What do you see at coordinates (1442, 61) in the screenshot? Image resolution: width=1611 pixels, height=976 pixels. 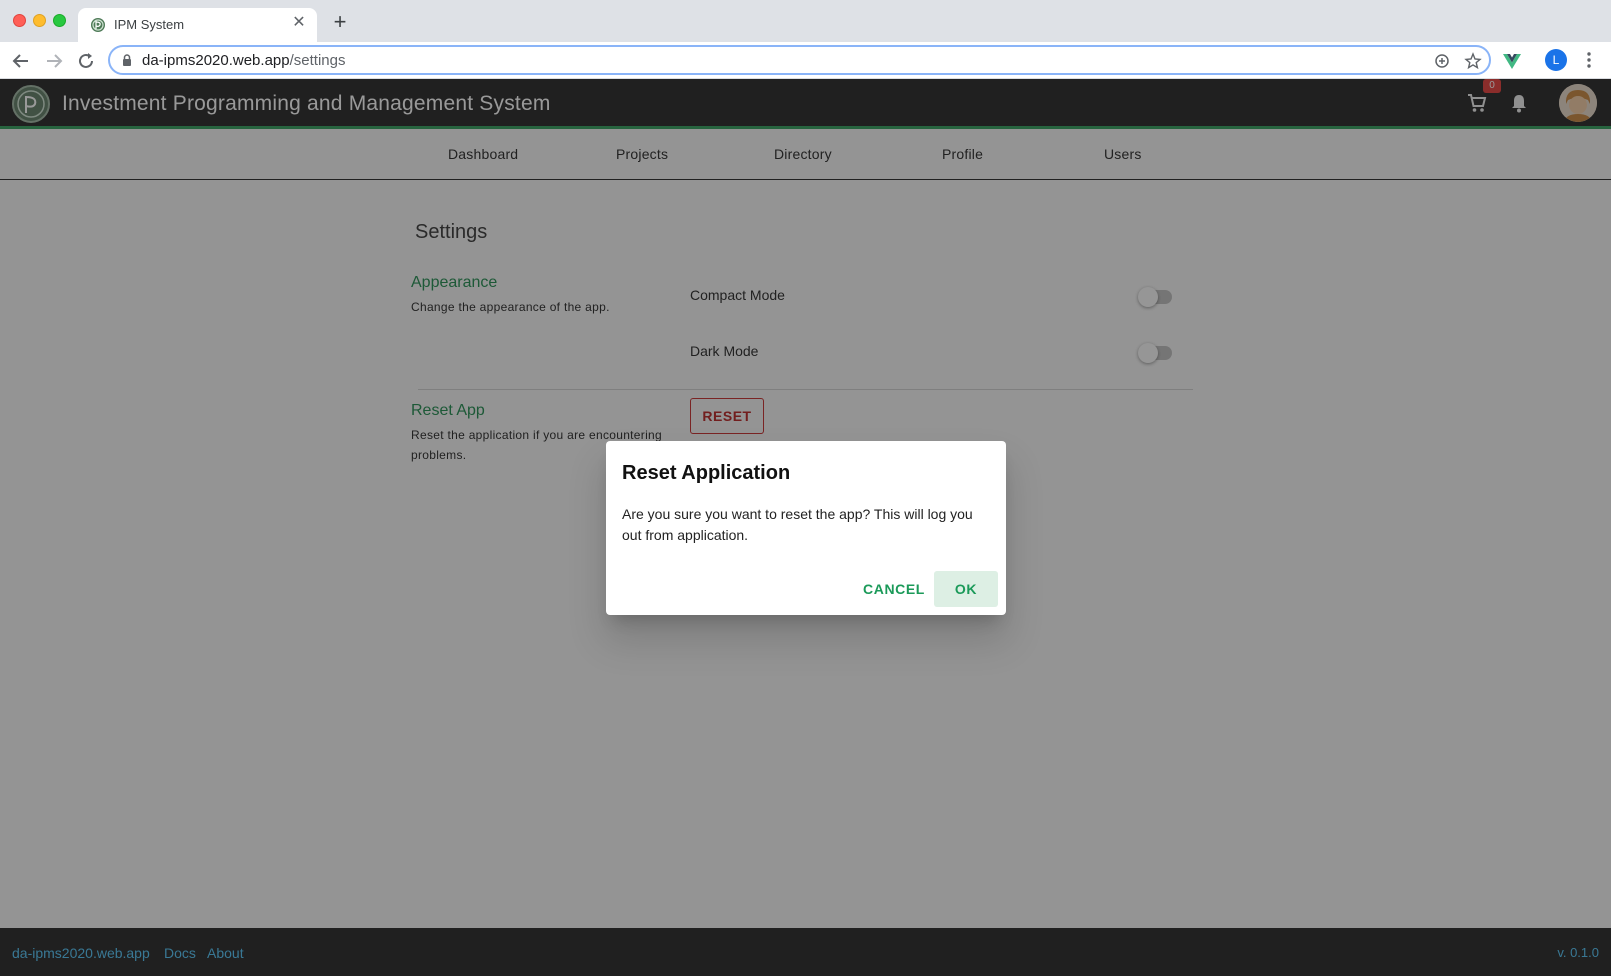 I see `install-app-icon` at bounding box center [1442, 61].